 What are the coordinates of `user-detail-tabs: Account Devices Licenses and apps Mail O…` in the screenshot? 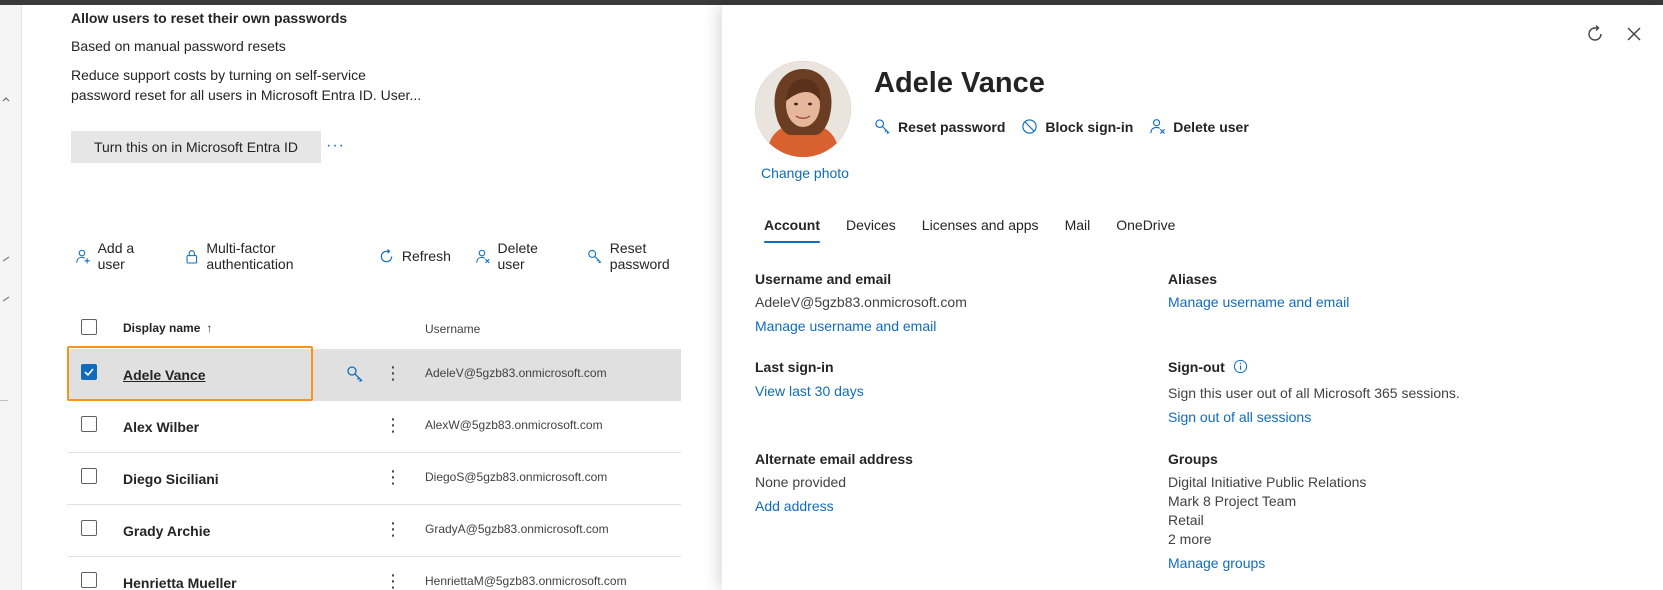 It's located at (969, 230).